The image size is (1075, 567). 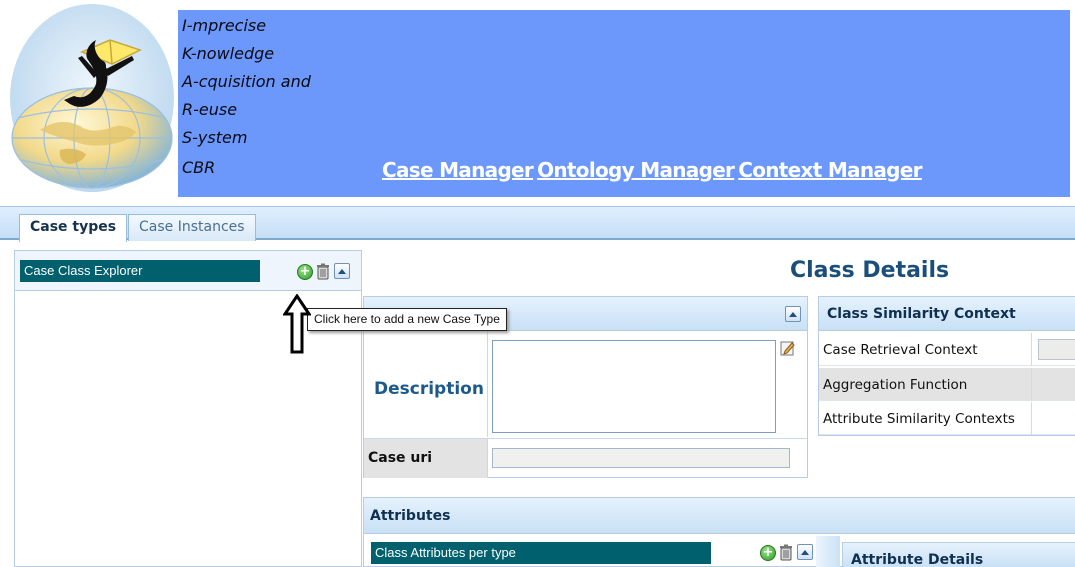 What do you see at coordinates (429, 389) in the screenshot?
I see `description-label: Description` at bounding box center [429, 389].